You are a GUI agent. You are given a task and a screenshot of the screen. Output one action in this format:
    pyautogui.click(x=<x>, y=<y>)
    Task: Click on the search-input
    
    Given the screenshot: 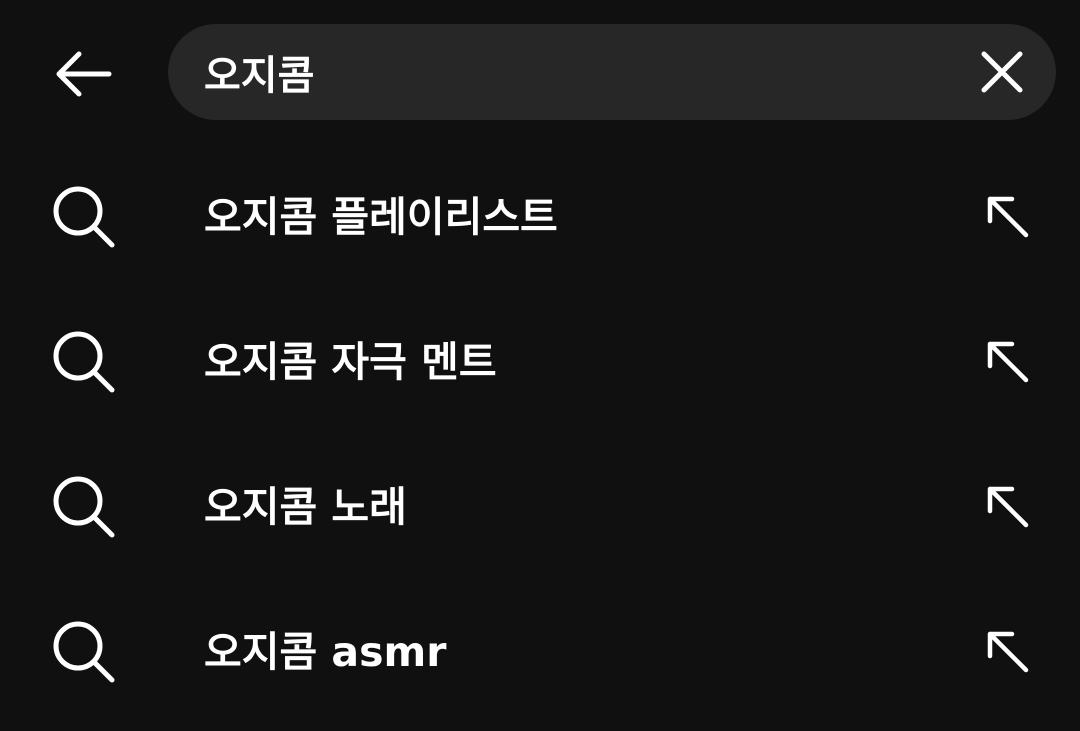 What is the action you would take?
    pyautogui.click(x=574, y=72)
    